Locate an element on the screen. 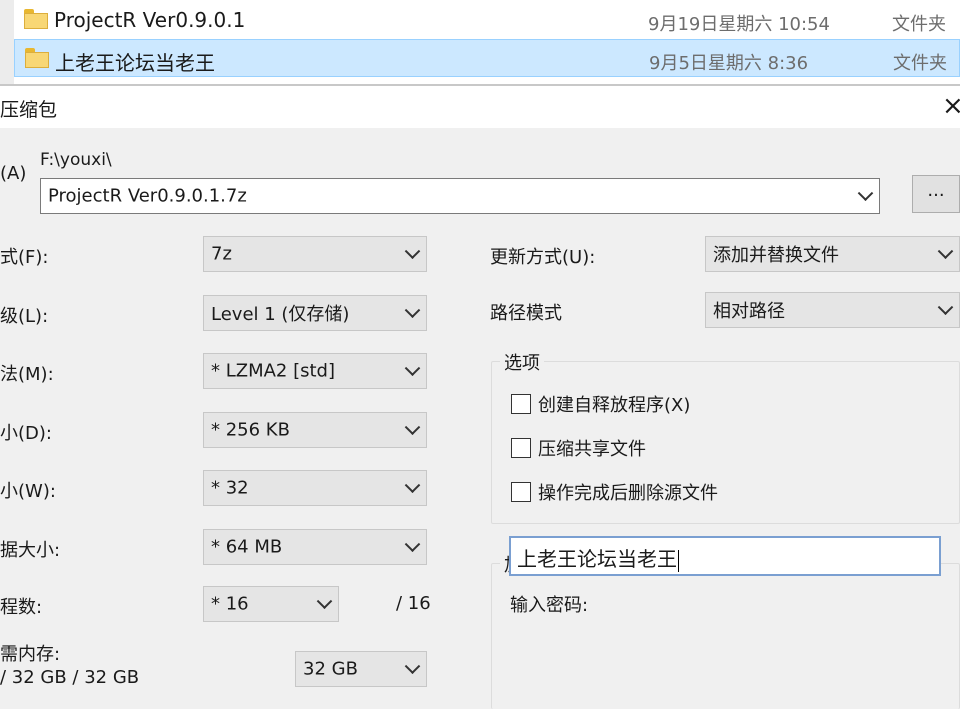 This screenshot has width=960, height=709. level-select: Level 1 (仅存储) is located at coordinates (315, 313).